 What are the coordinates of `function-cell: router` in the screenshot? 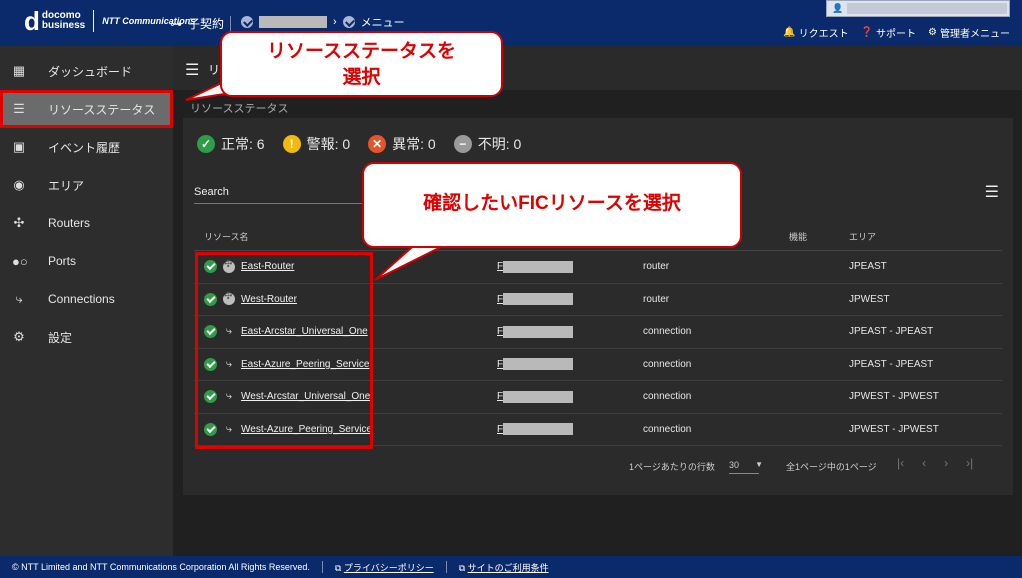 It's located at (656, 267).